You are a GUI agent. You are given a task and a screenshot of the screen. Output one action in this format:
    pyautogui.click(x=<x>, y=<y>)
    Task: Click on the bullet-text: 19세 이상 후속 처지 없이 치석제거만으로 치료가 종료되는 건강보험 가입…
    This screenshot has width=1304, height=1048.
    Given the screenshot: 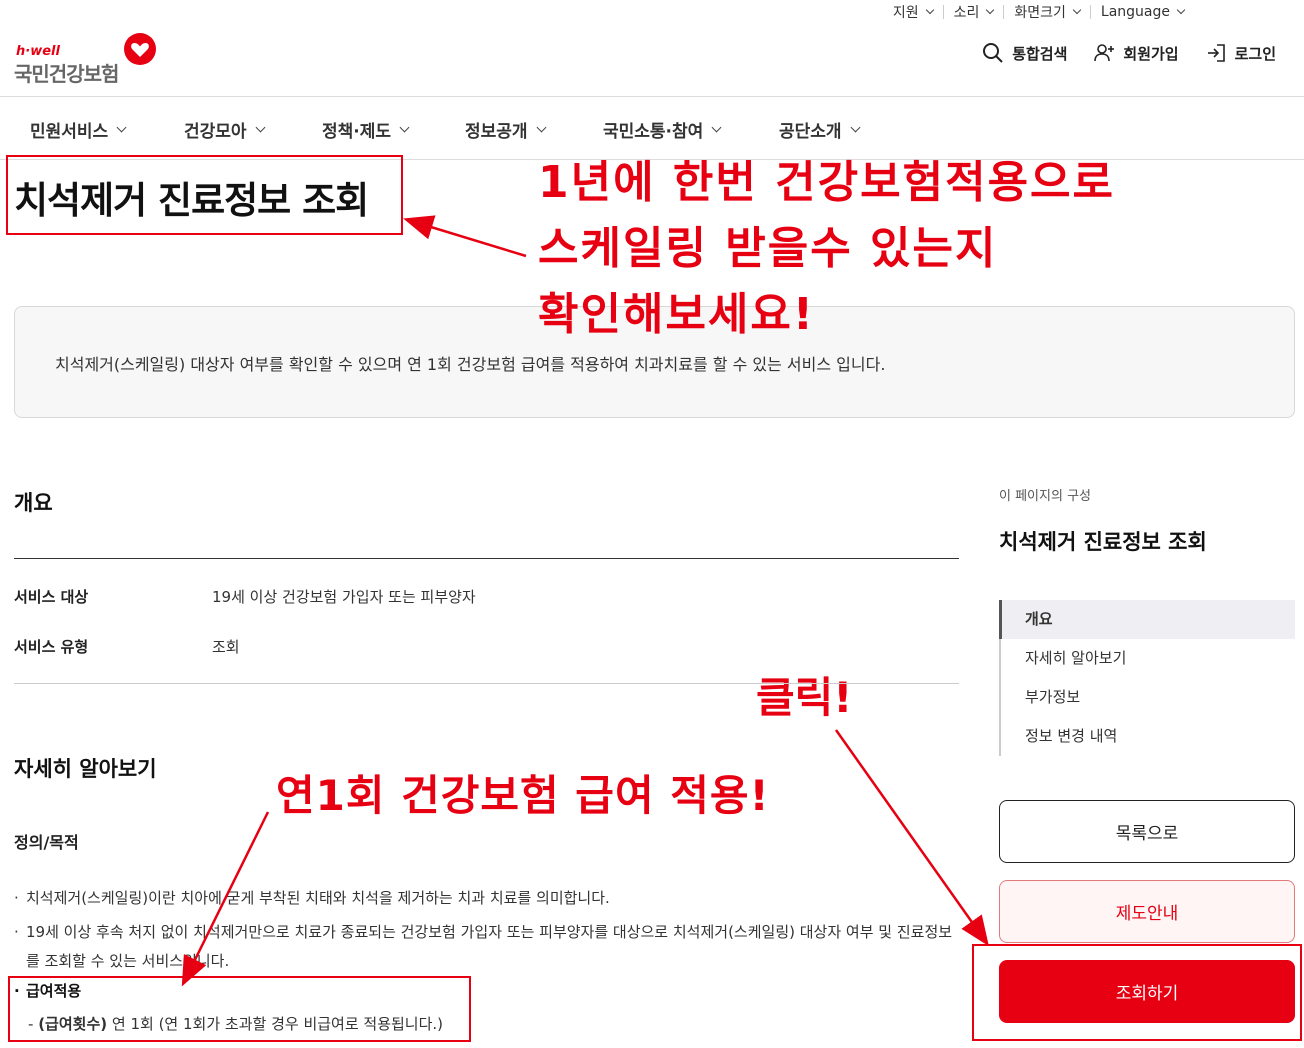 What is the action you would take?
    pyautogui.click(x=489, y=946)
    